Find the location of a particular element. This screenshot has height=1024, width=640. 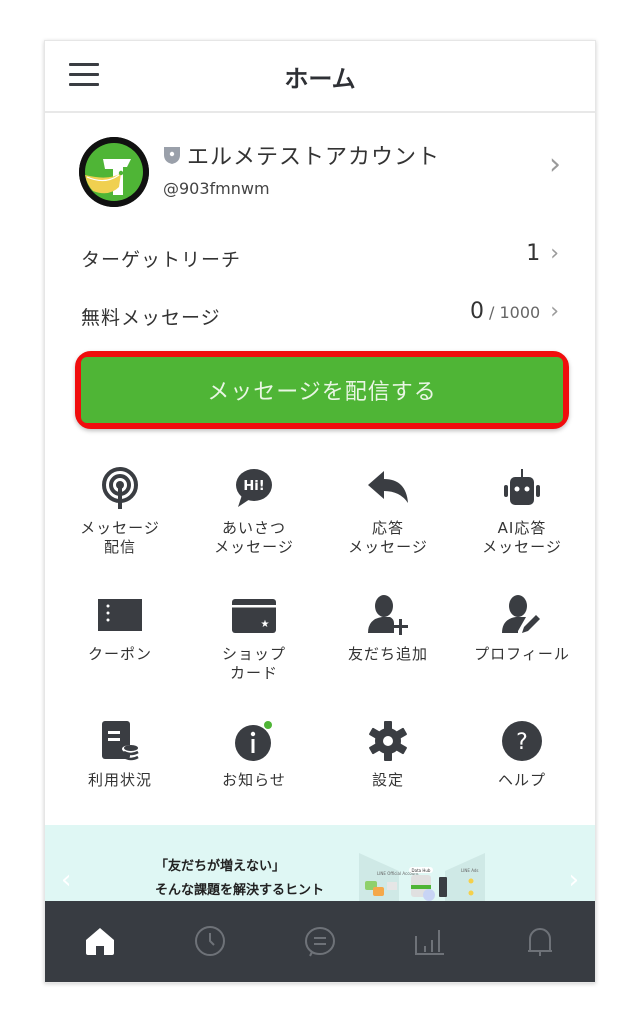

nav-timeline is located at coordinates (210, 941).